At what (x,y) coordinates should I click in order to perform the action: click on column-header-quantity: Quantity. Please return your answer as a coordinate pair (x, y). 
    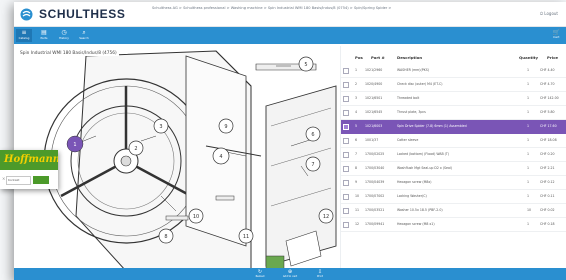
    Looking at the image, I should click on (528, 57).